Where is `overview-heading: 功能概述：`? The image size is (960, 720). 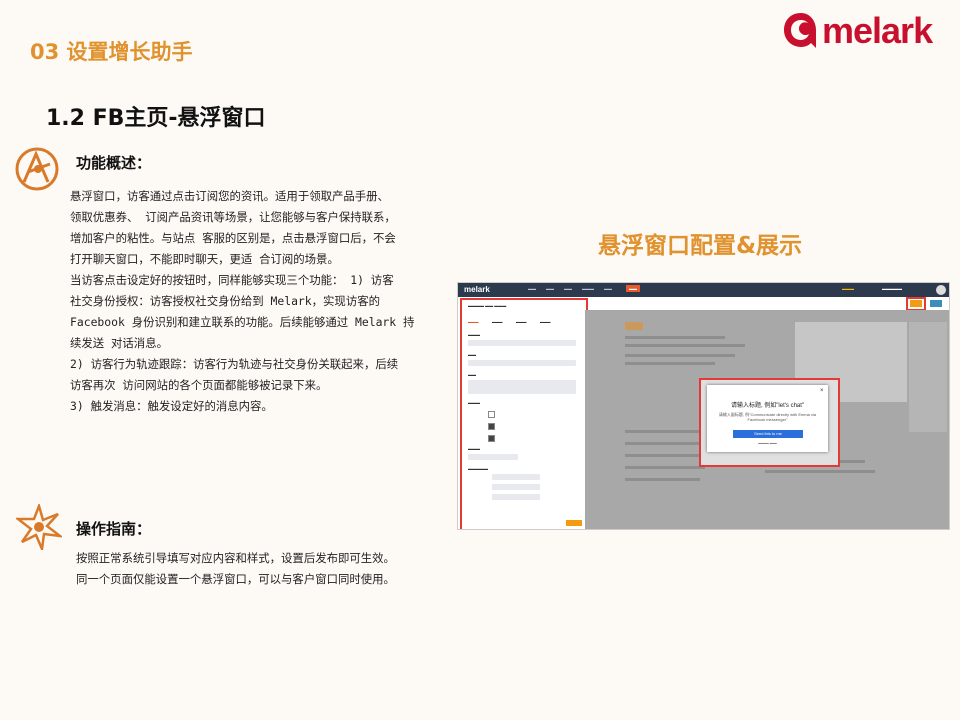
overview-heading: 功能概述： is located at coordinates (114, 163).